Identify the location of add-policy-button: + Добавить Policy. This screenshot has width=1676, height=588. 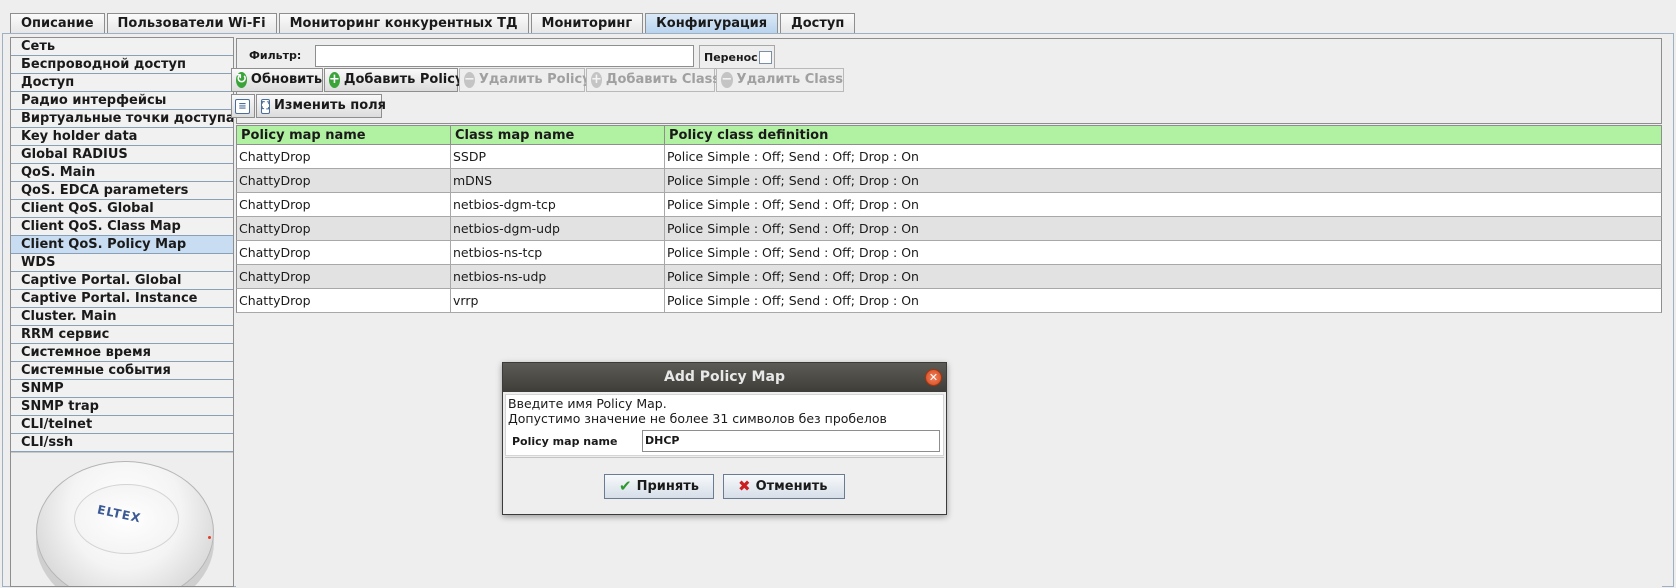
(393, 80).